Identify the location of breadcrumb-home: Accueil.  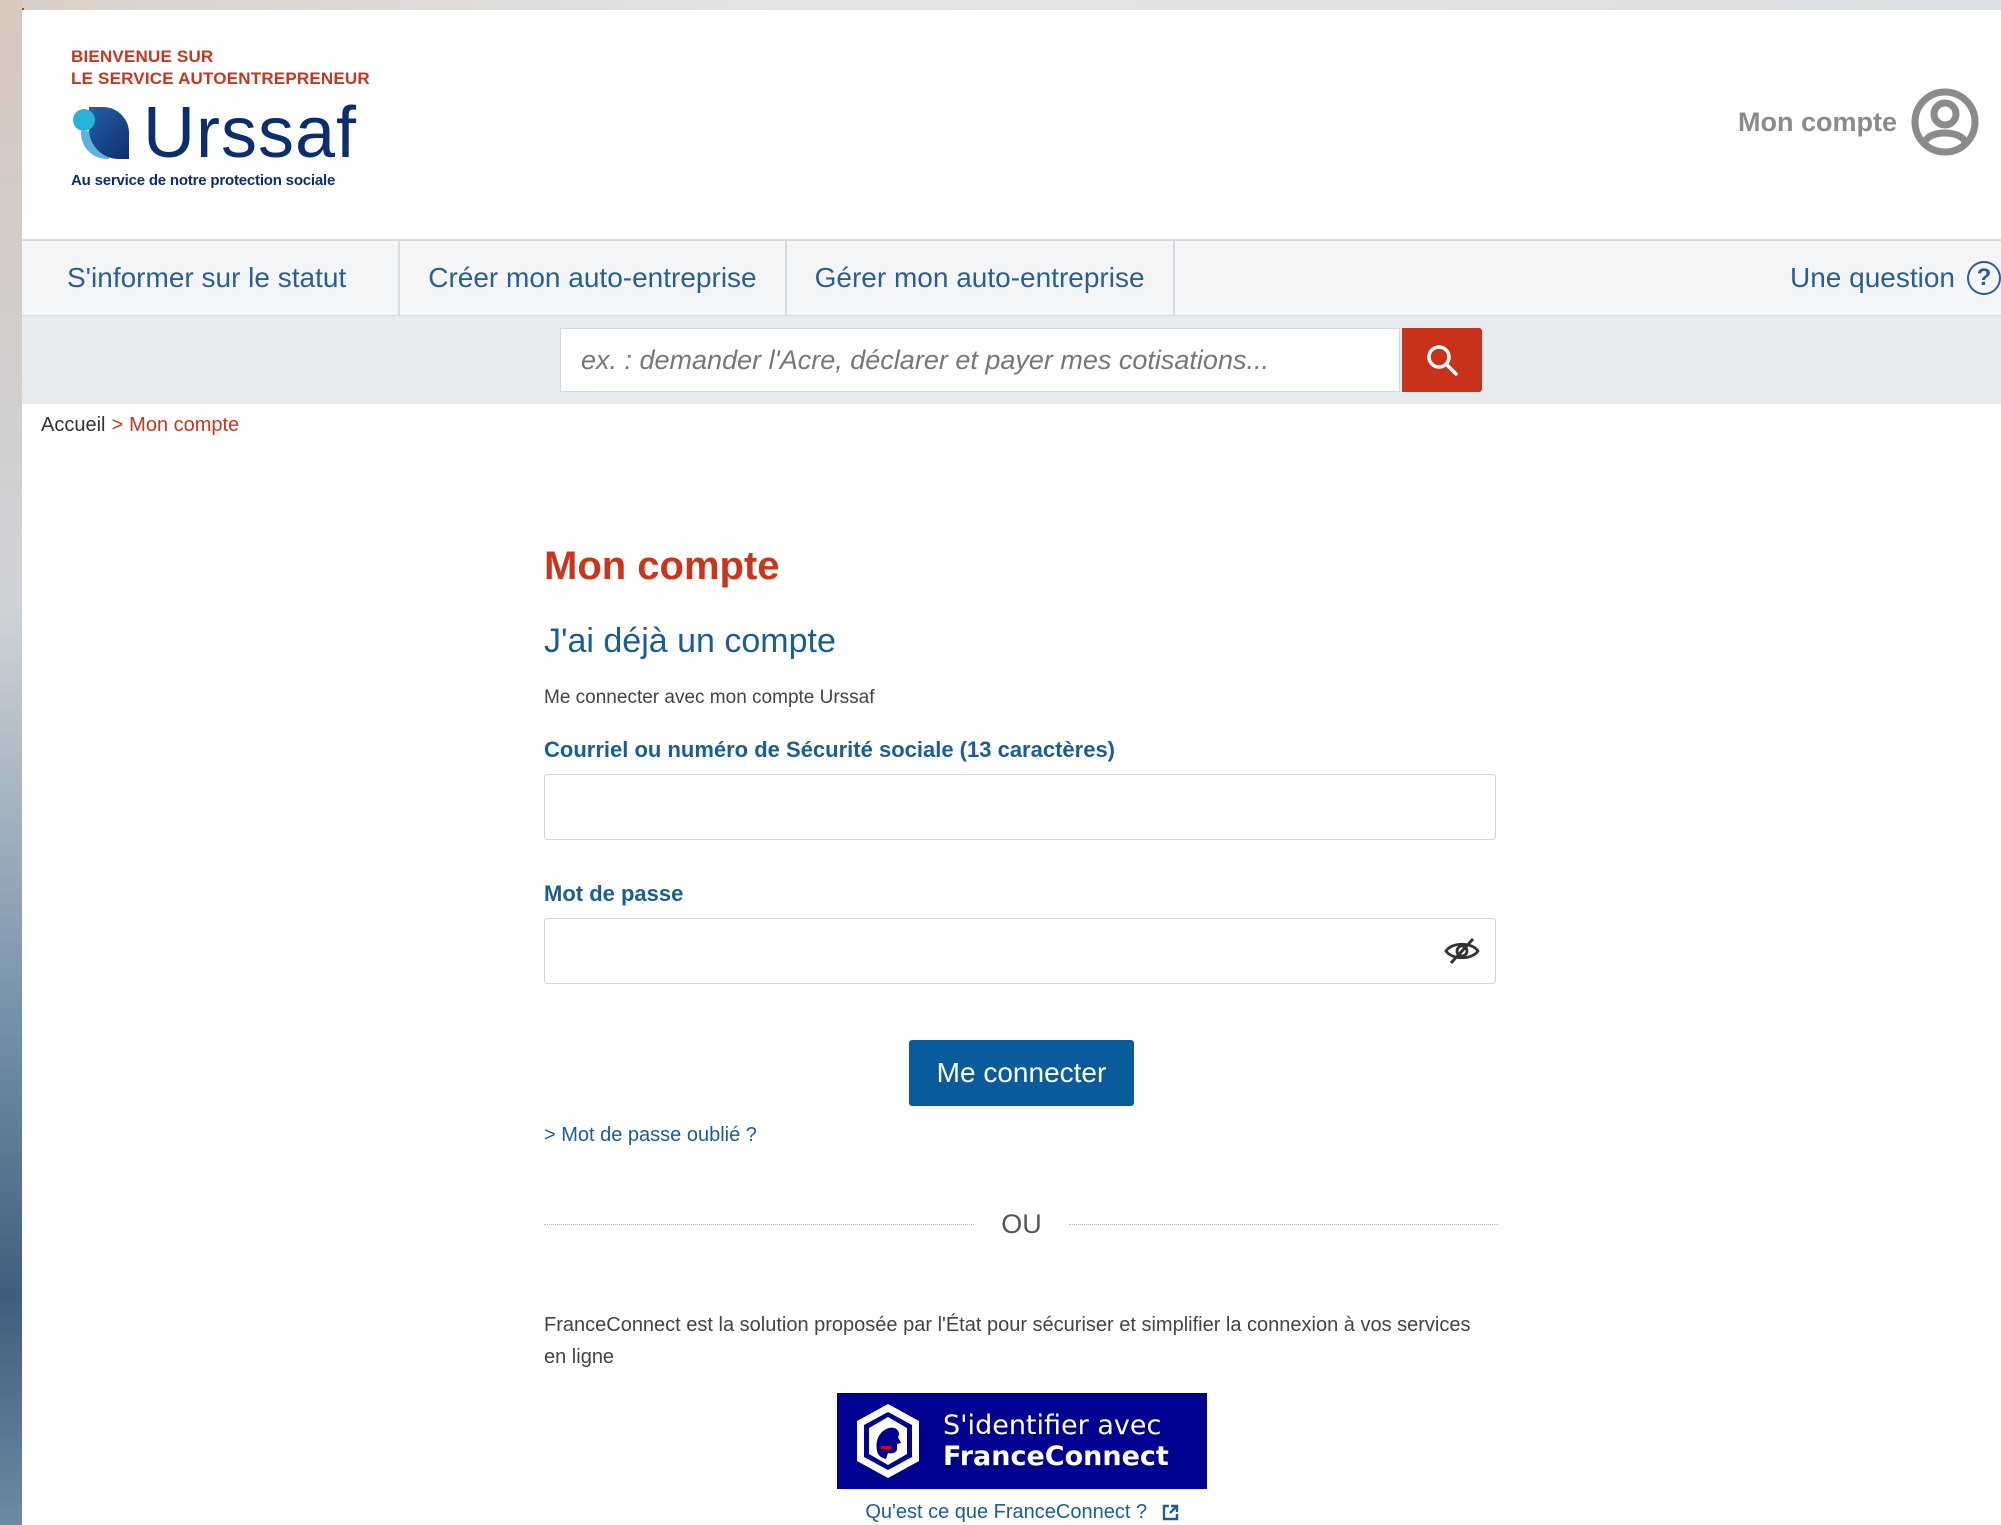
(73, 425).